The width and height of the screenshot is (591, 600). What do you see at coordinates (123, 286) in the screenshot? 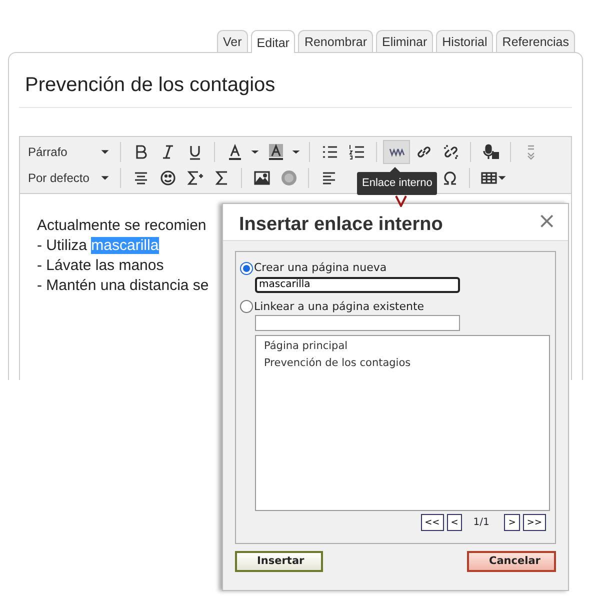
I see `text-line: - Mantén una distancia se` at bounding box center [123, 286].